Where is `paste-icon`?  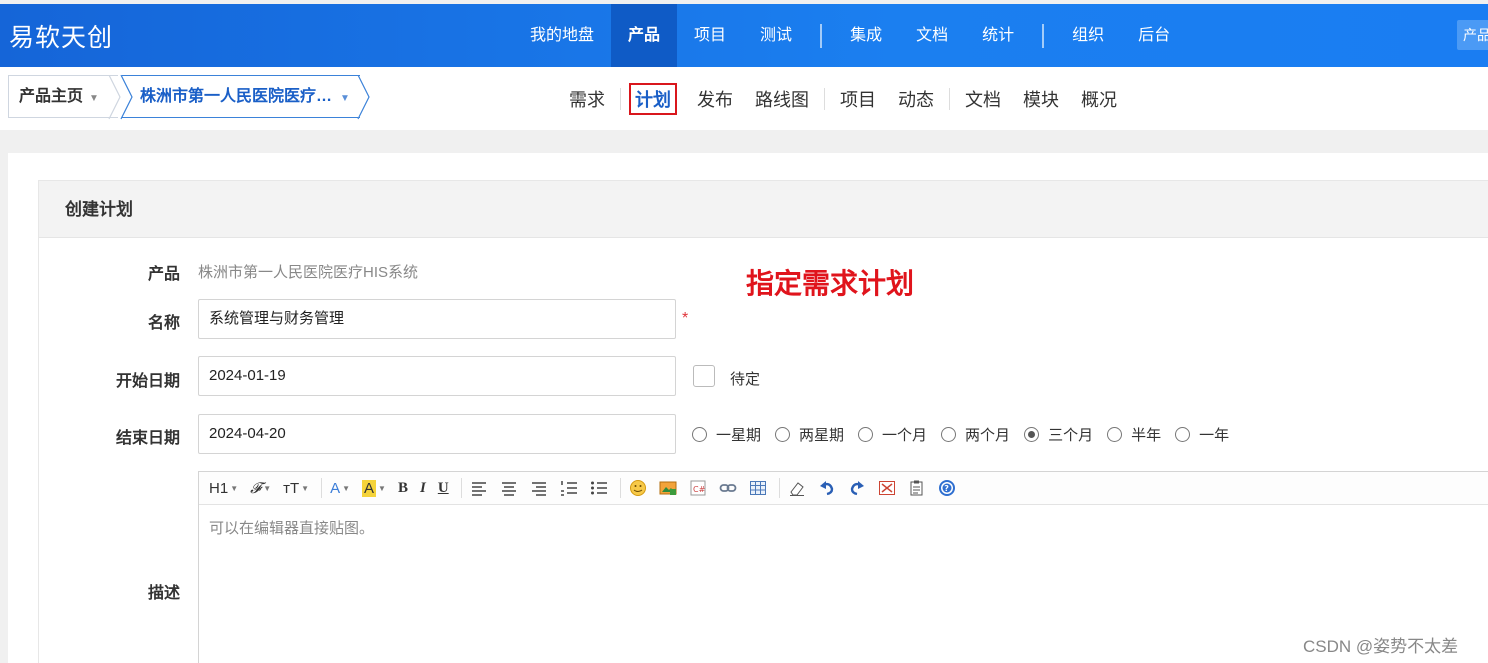
paste-icon is located at coordinates (917, 488).